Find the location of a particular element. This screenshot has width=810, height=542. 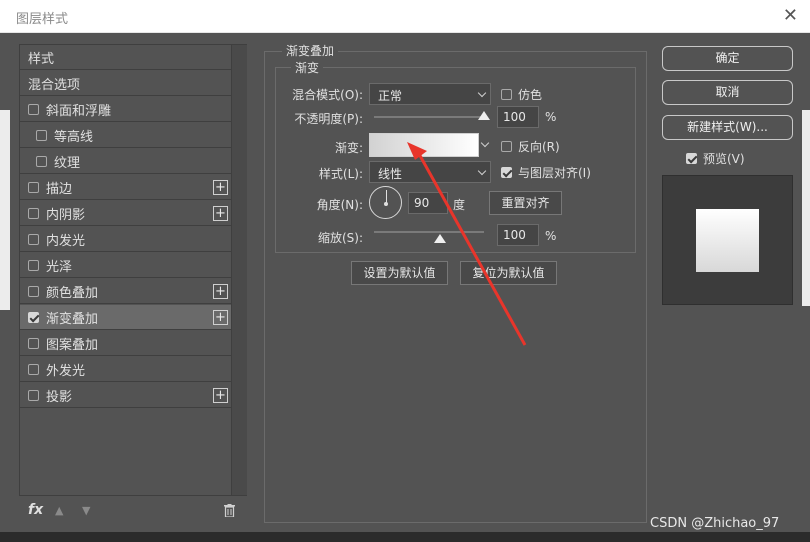

style-list-item-label: 等高线 is located at coordinates (74, 137).